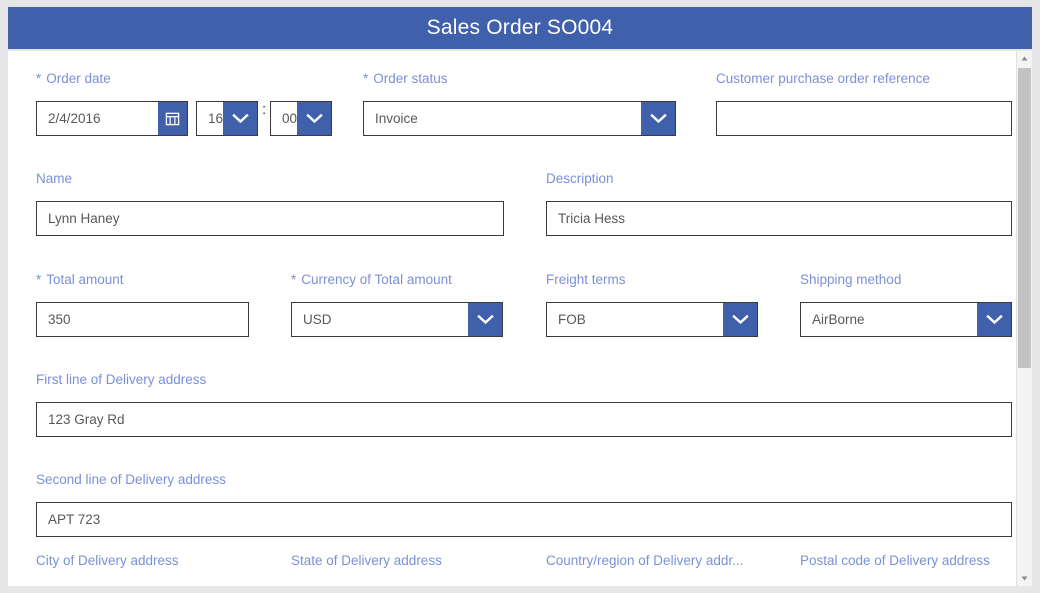 The width and height of the screenshot is (1040, 593). I want to click on scroll-down-arrow, so click(1024, 578).